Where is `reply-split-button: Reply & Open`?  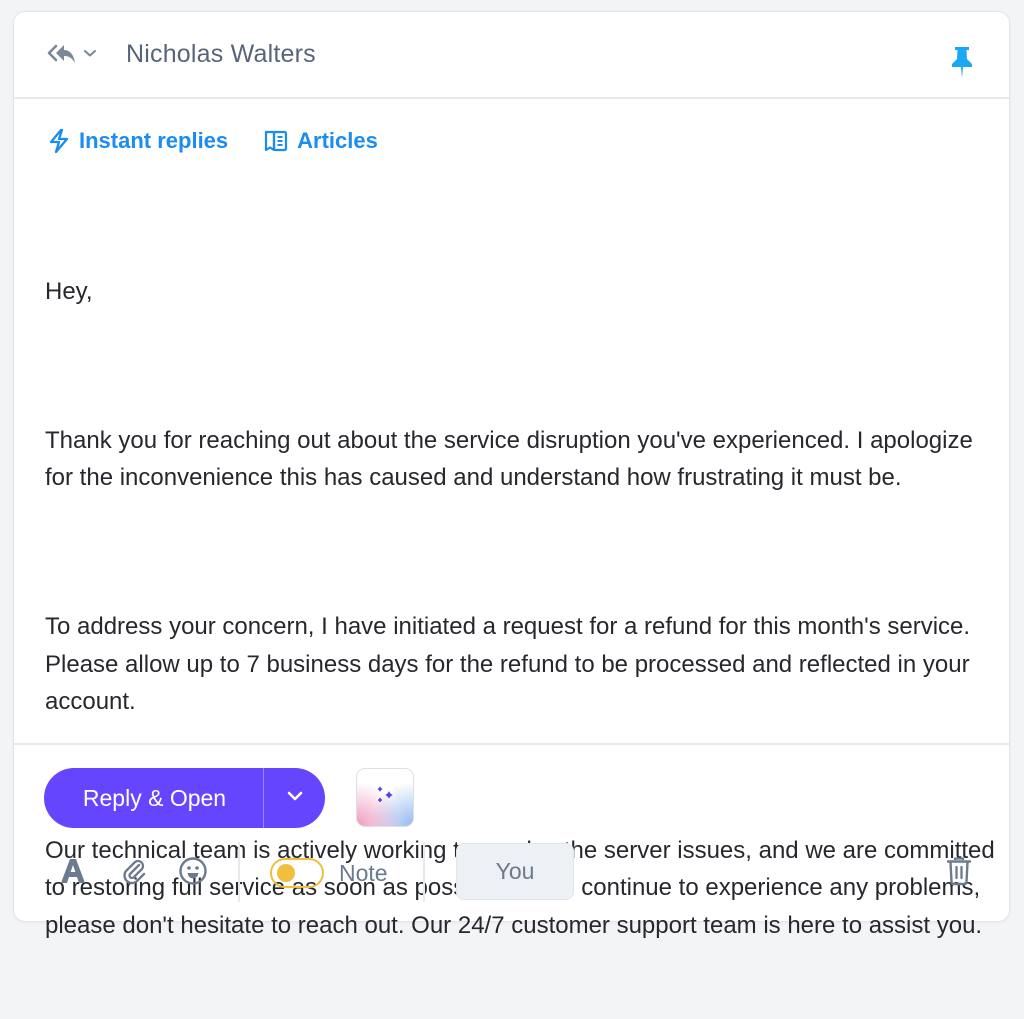 reply-split-button: Reply & Open is located at coordinates (184, 798).